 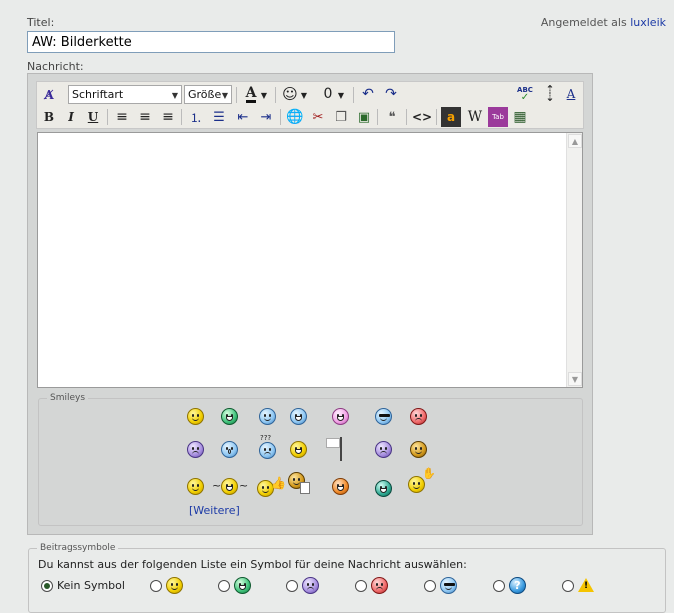 I want to click on redo-icon: ↷, so click(x=391, y=94).